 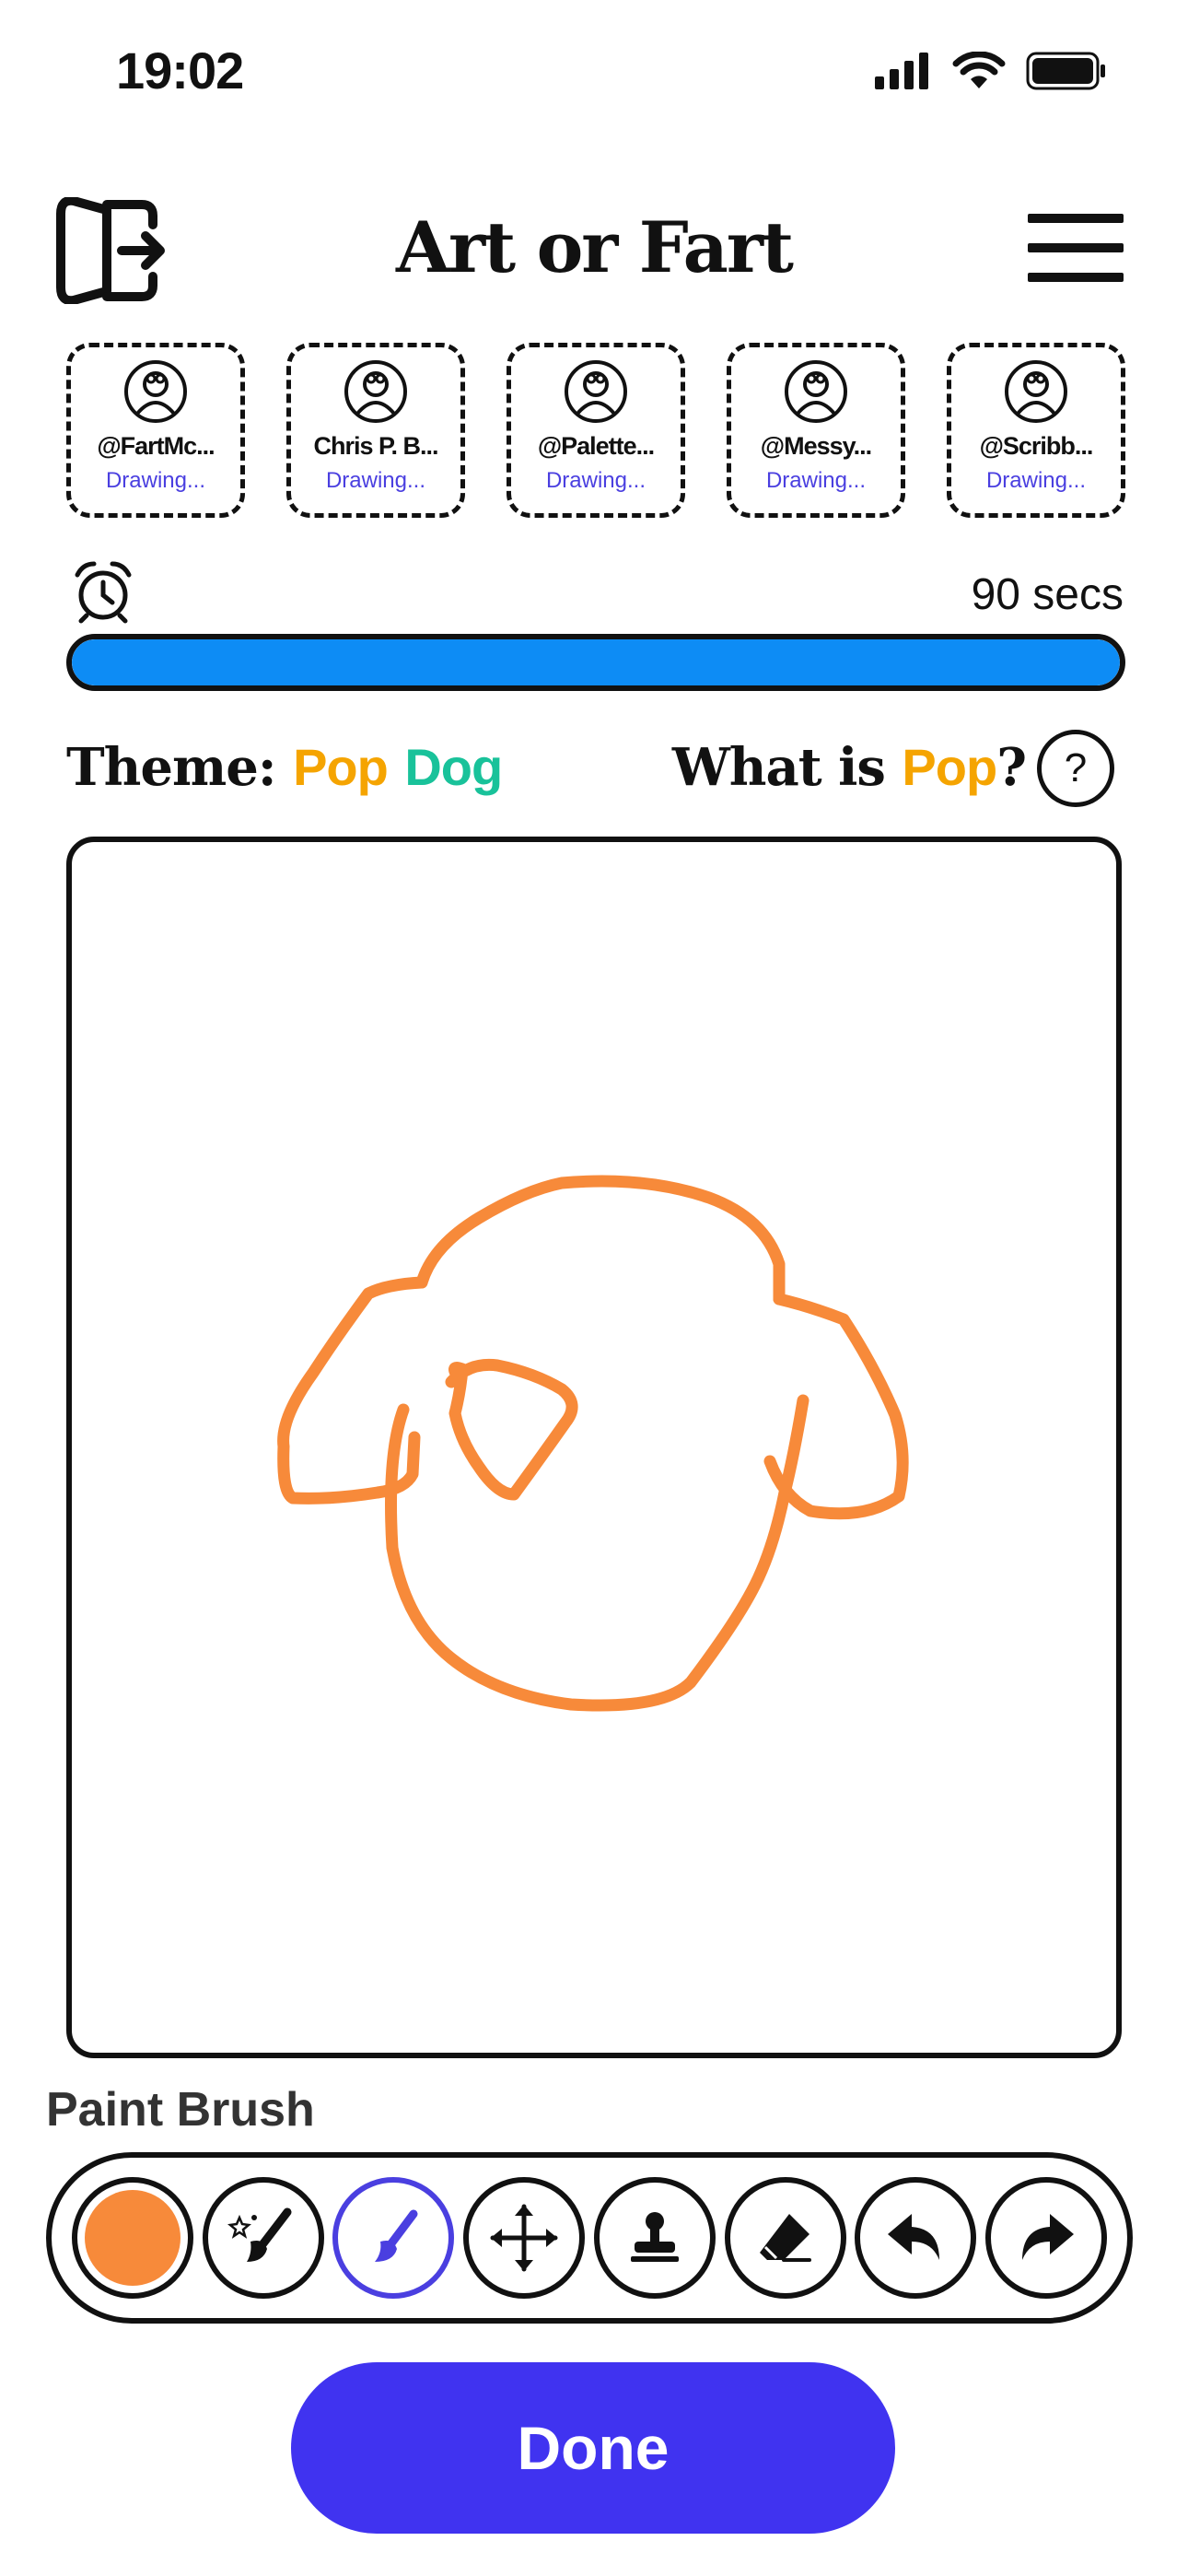 I want to click on undo-button, so click(x=916, y=2238).